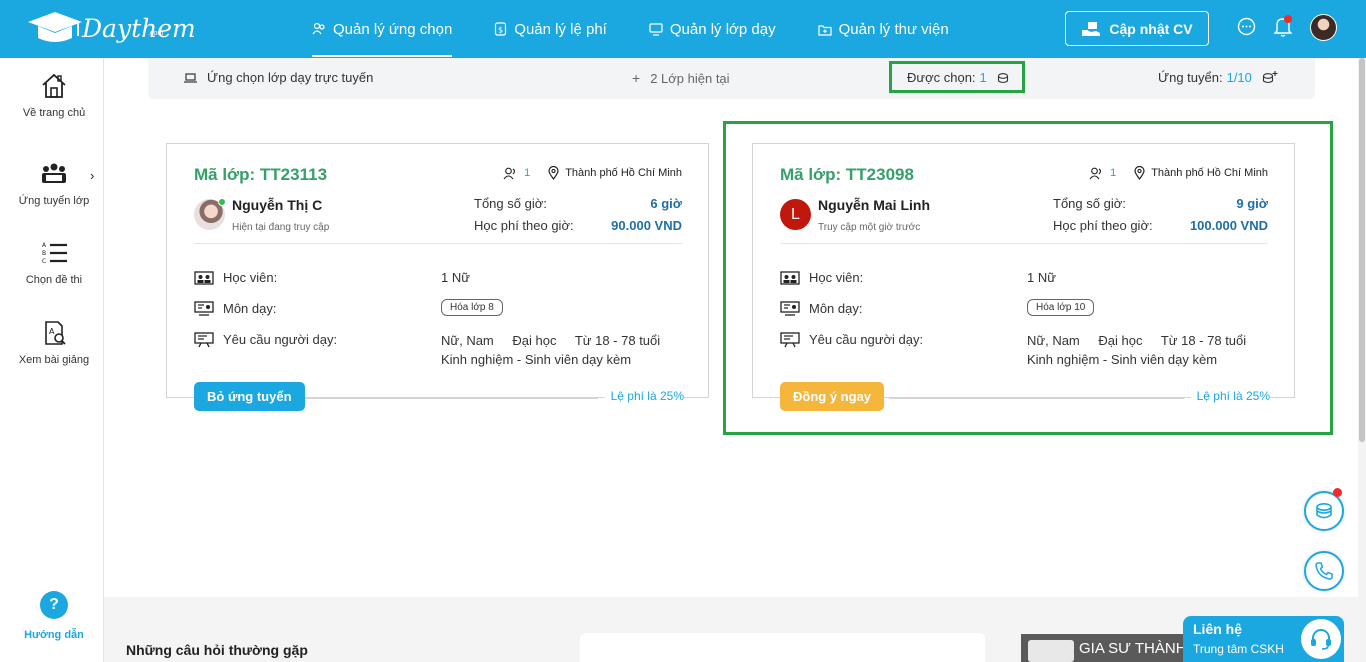 The height and width of the screenshot is (662, 1366). I want to click on banner-logo, so click(1051, 651).